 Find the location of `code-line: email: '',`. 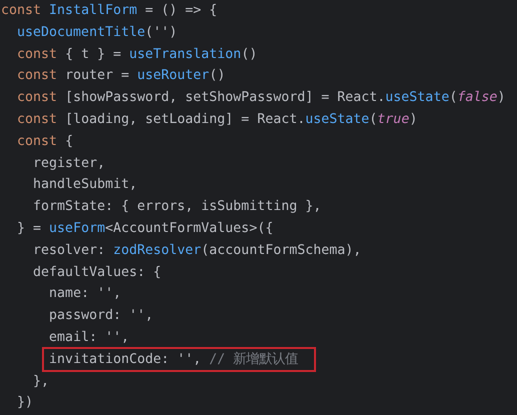

code-line: email: '', is located at coordinates (89, 337).